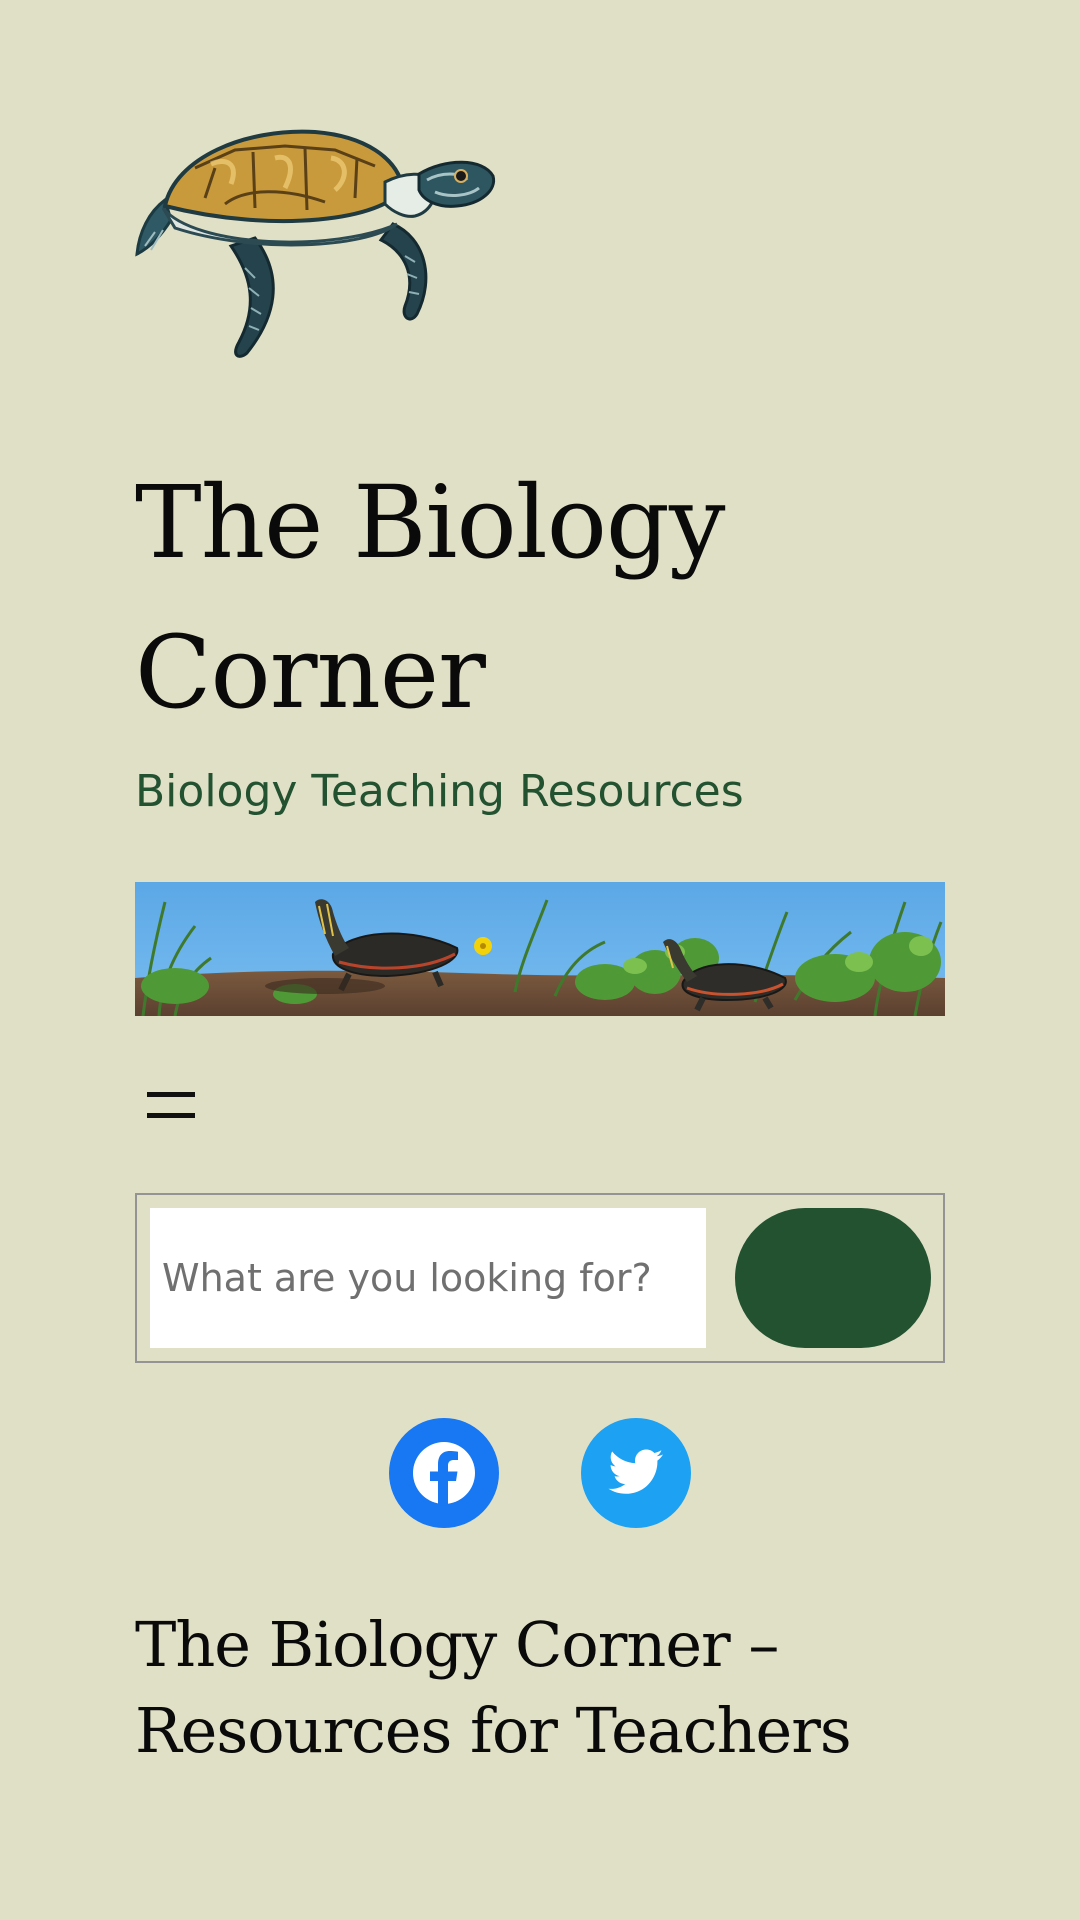 The width and height of the screenshot is (1080, 1920). I want to click on search-input, so click(428, 1278).